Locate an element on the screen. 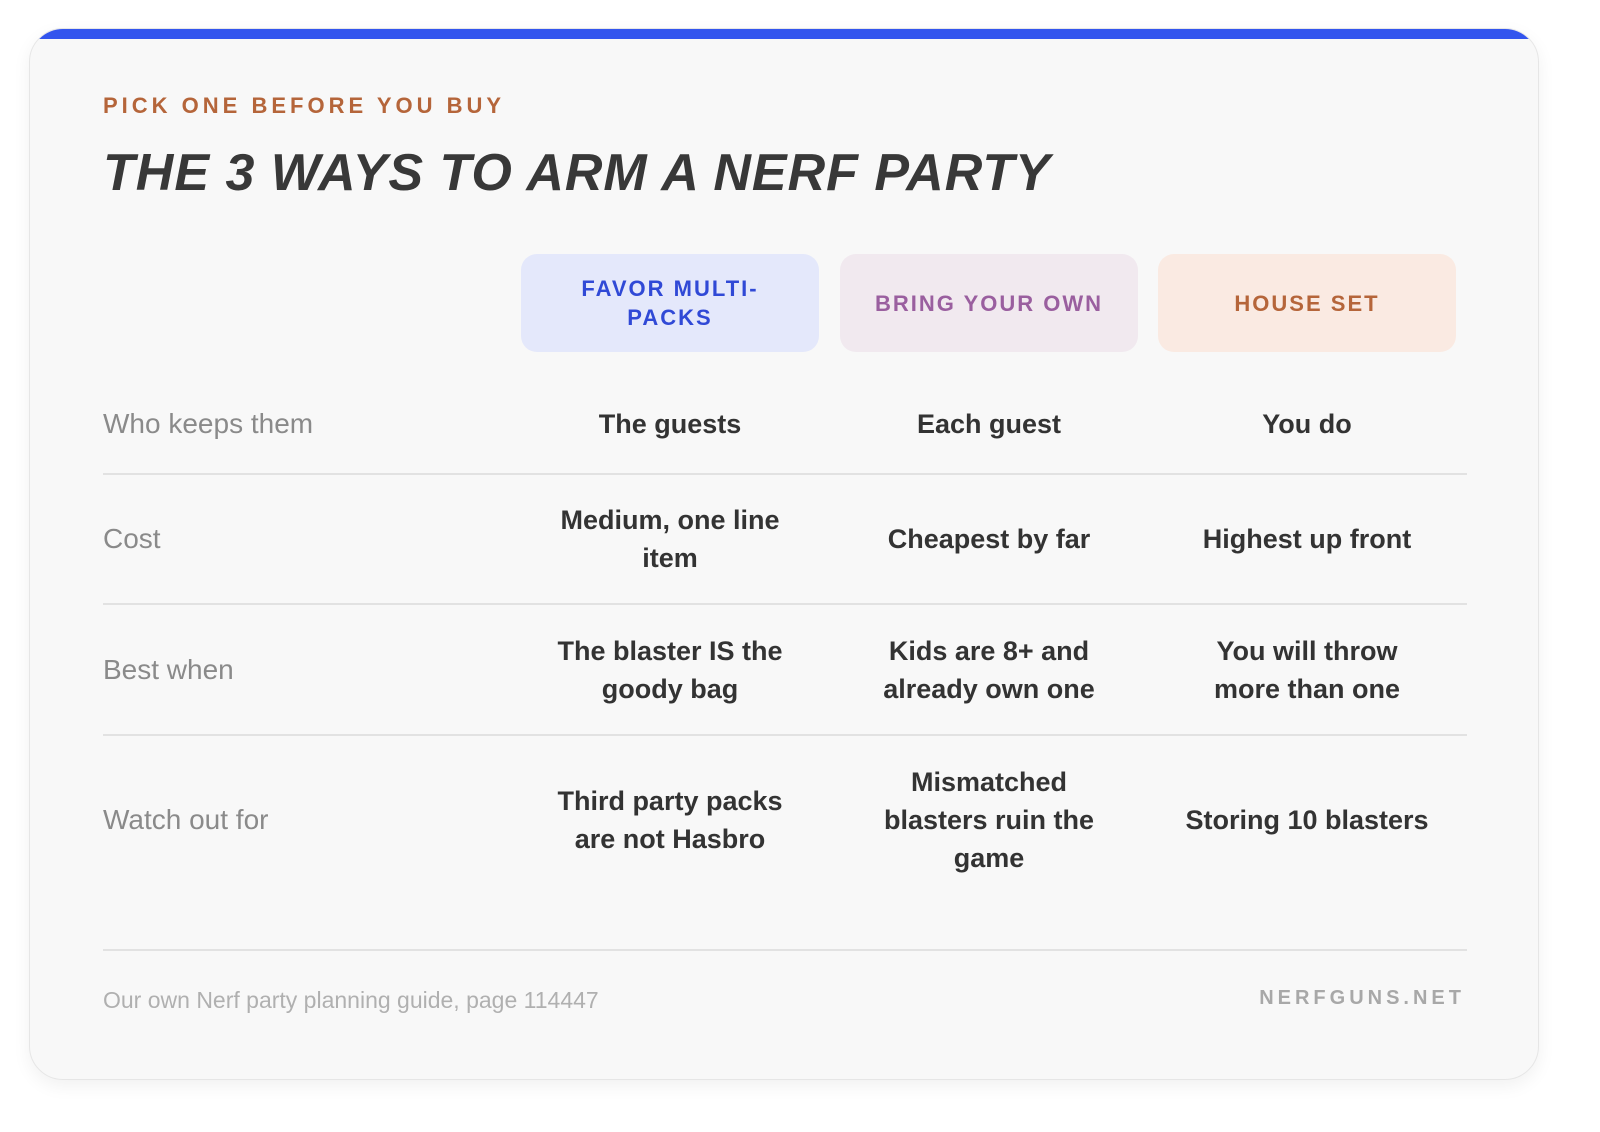  column-header-label: FAVOR MULTI-PACKS is located at coordinates (670, 303).